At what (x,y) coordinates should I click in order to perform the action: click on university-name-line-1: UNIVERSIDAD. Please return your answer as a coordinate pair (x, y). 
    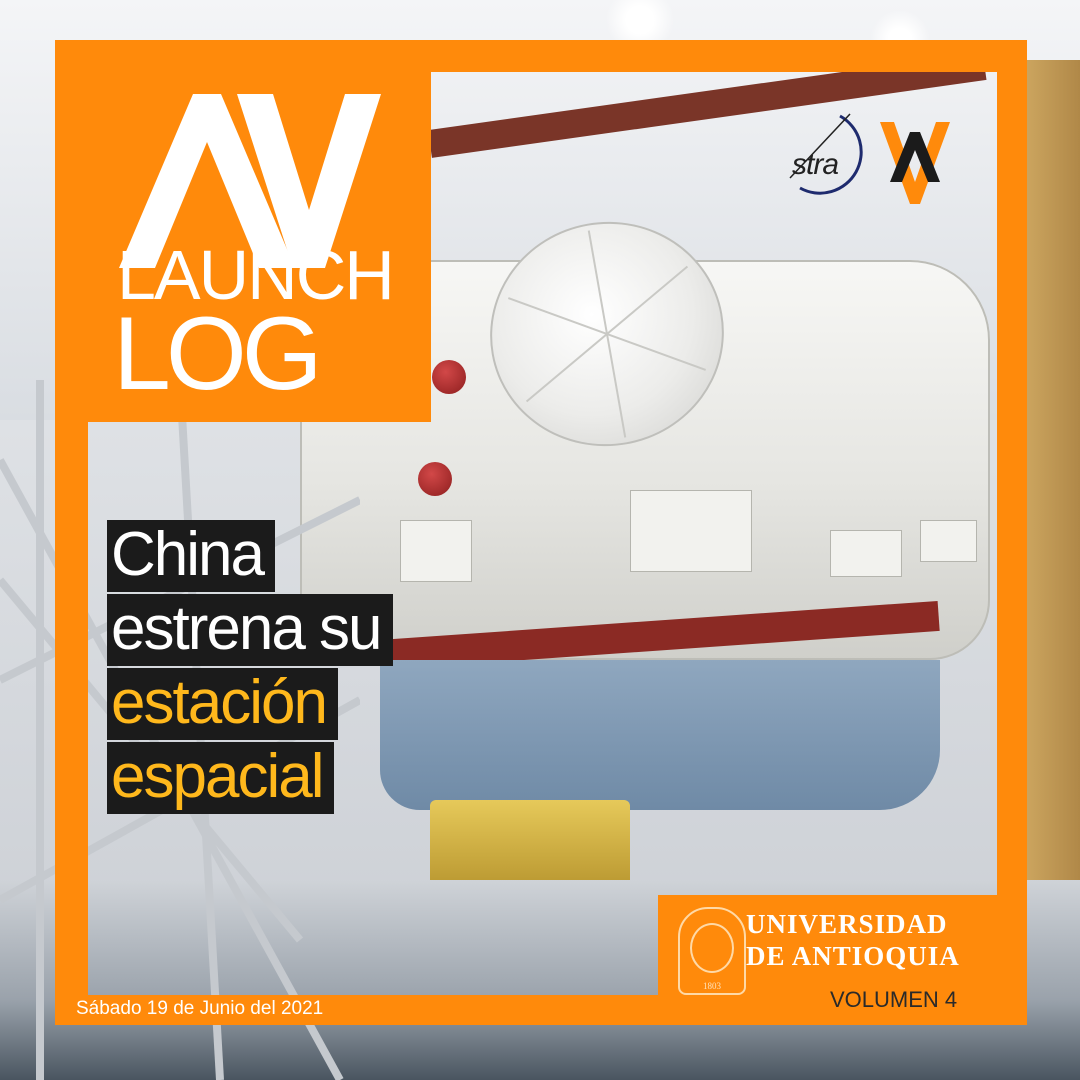
    Looking at the image, I should click on (847, 924).